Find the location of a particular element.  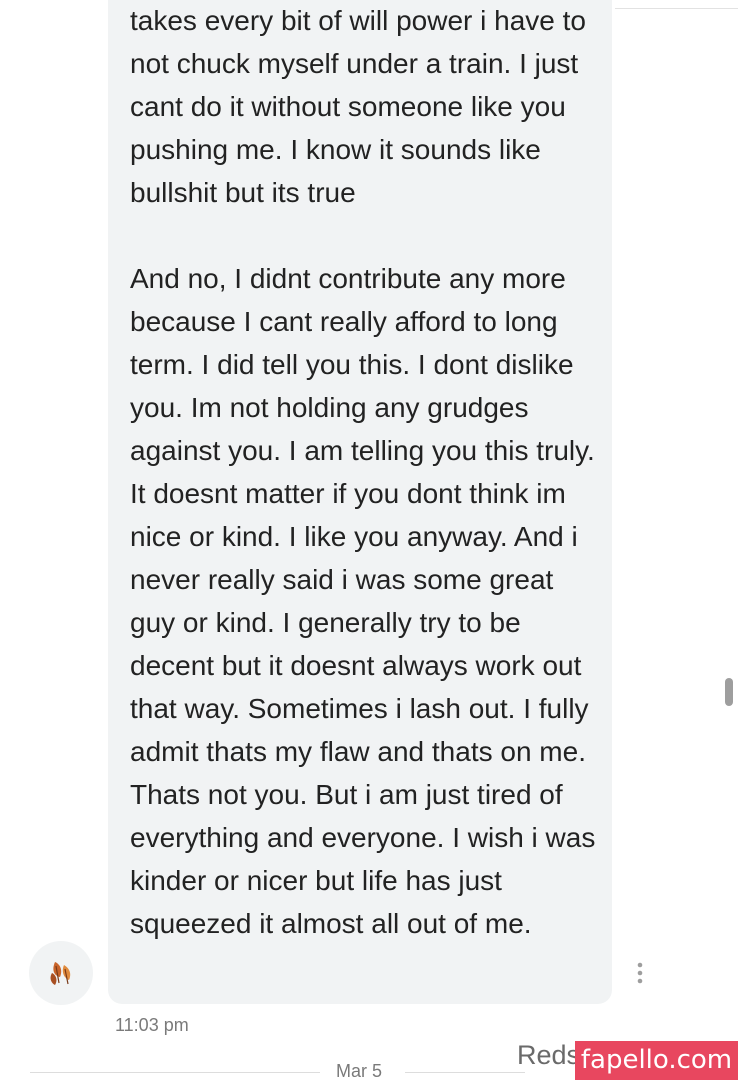

next-message-sender: Reds is located at coordinates (547, 1055).